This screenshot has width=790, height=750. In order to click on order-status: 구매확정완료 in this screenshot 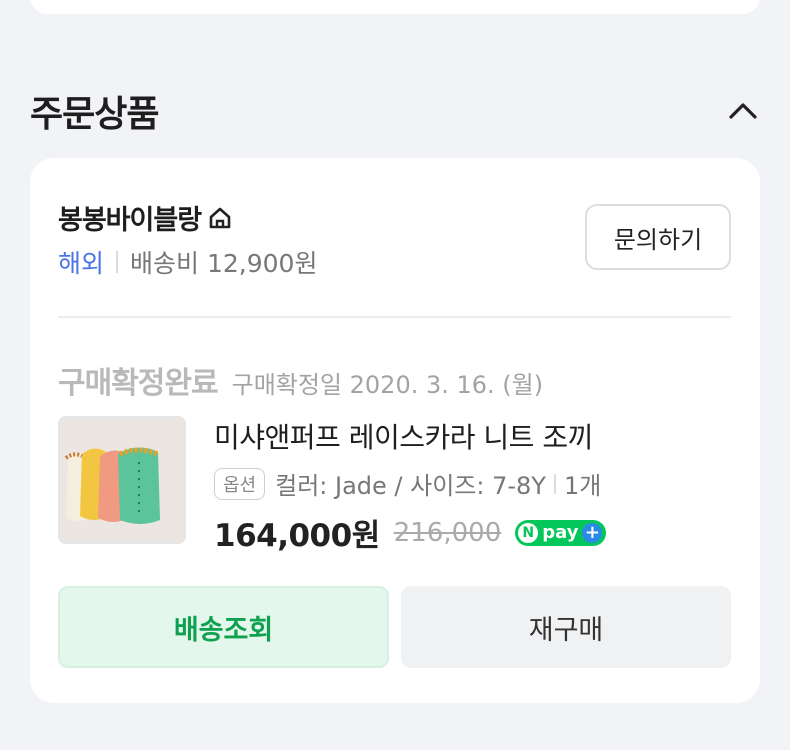, I will do `click(138, 383)`.